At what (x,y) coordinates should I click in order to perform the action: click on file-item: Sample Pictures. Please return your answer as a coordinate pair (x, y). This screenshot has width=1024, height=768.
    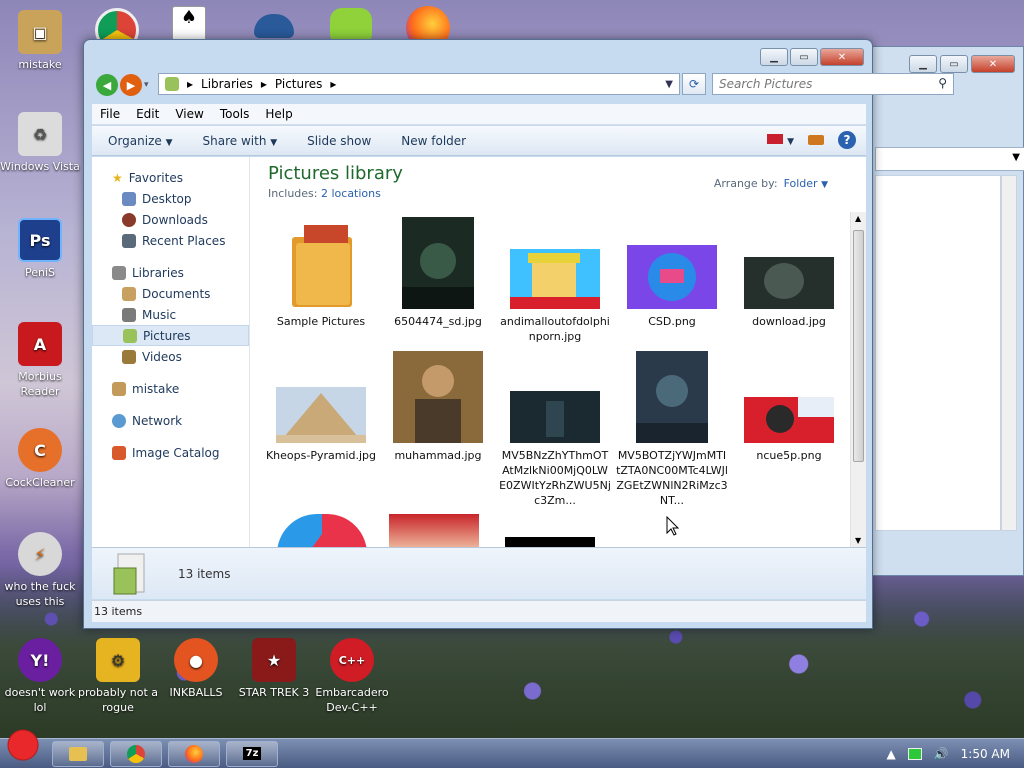
    Looking at the image, I should click on (321, 273).